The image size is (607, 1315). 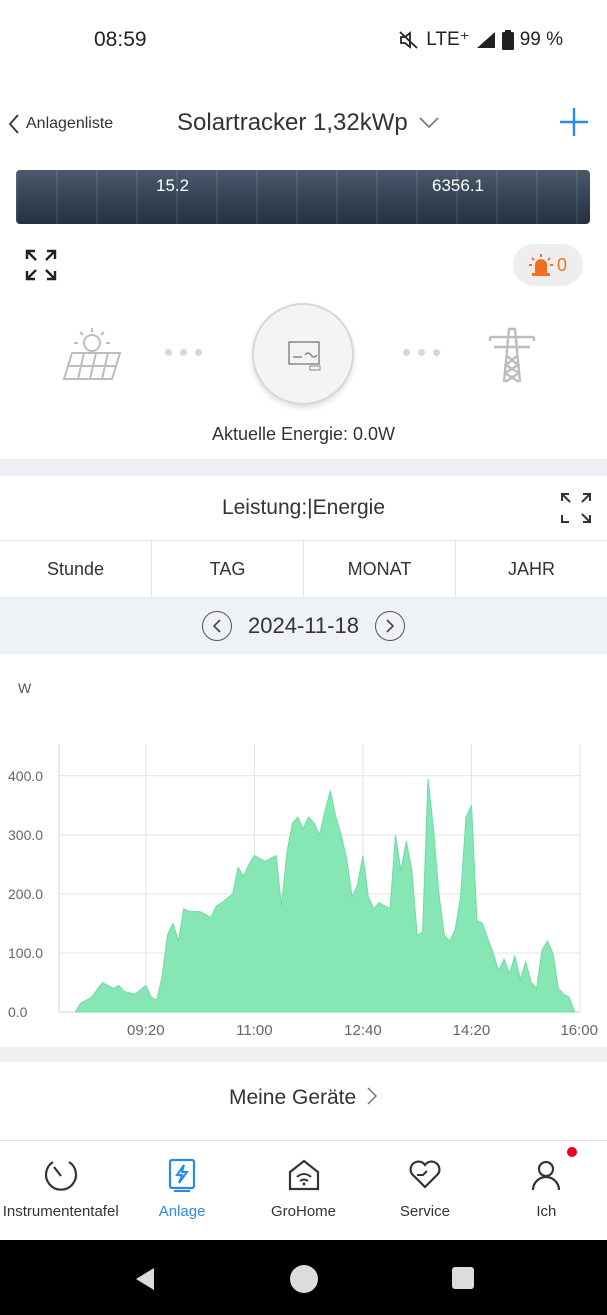 What do you see at coordinates (60, 1176) in the screenshot?
I see `gauge-icon` at bounding box center [60, 1176].